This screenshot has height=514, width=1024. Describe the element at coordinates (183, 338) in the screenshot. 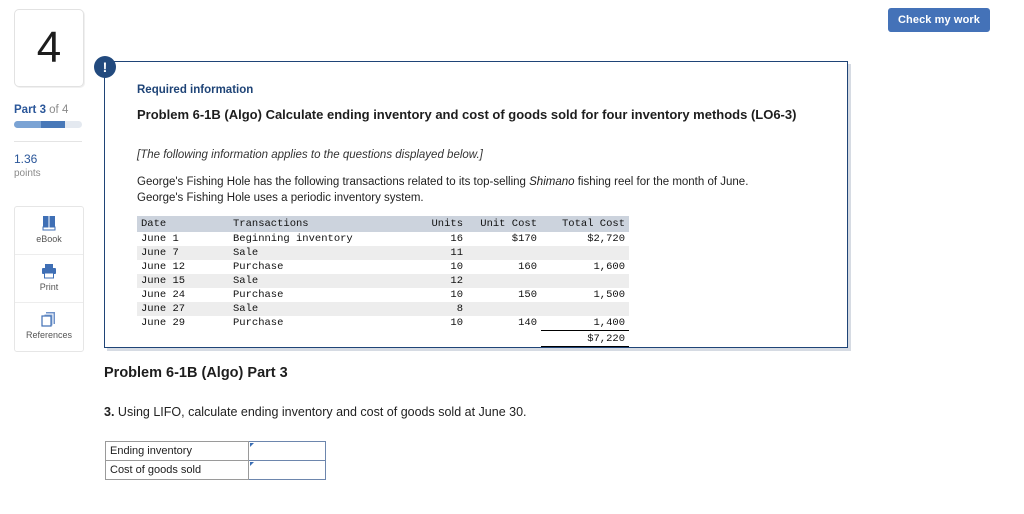

I see `cell-date` at that location.